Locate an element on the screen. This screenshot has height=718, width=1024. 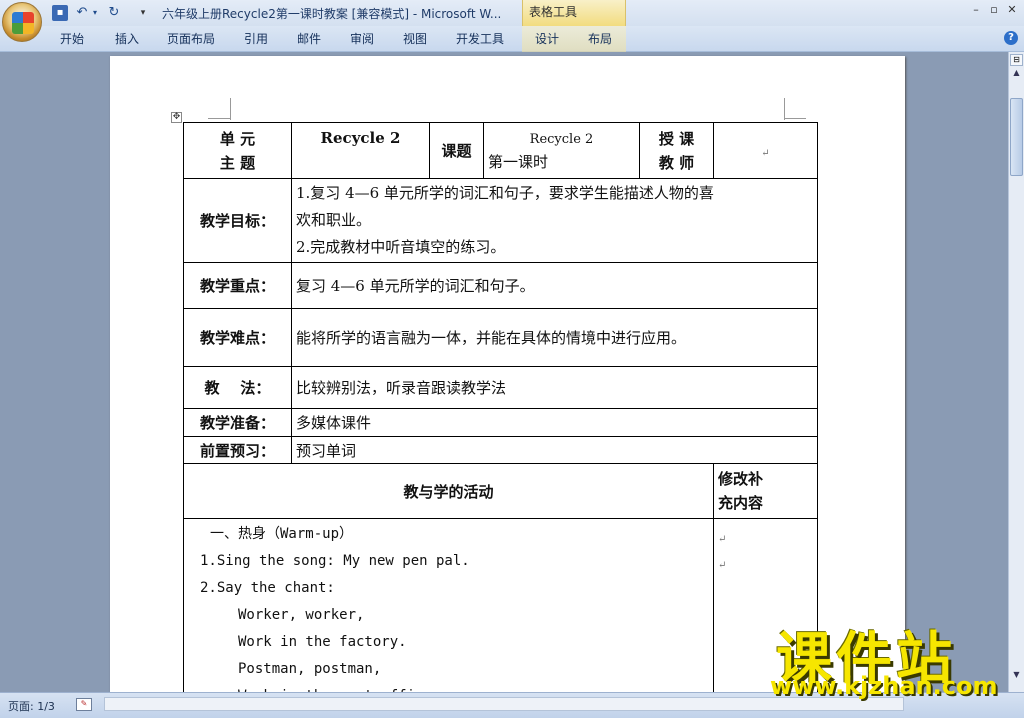
teacher-value-cell: ↵ is located at coordinates (765, 150).